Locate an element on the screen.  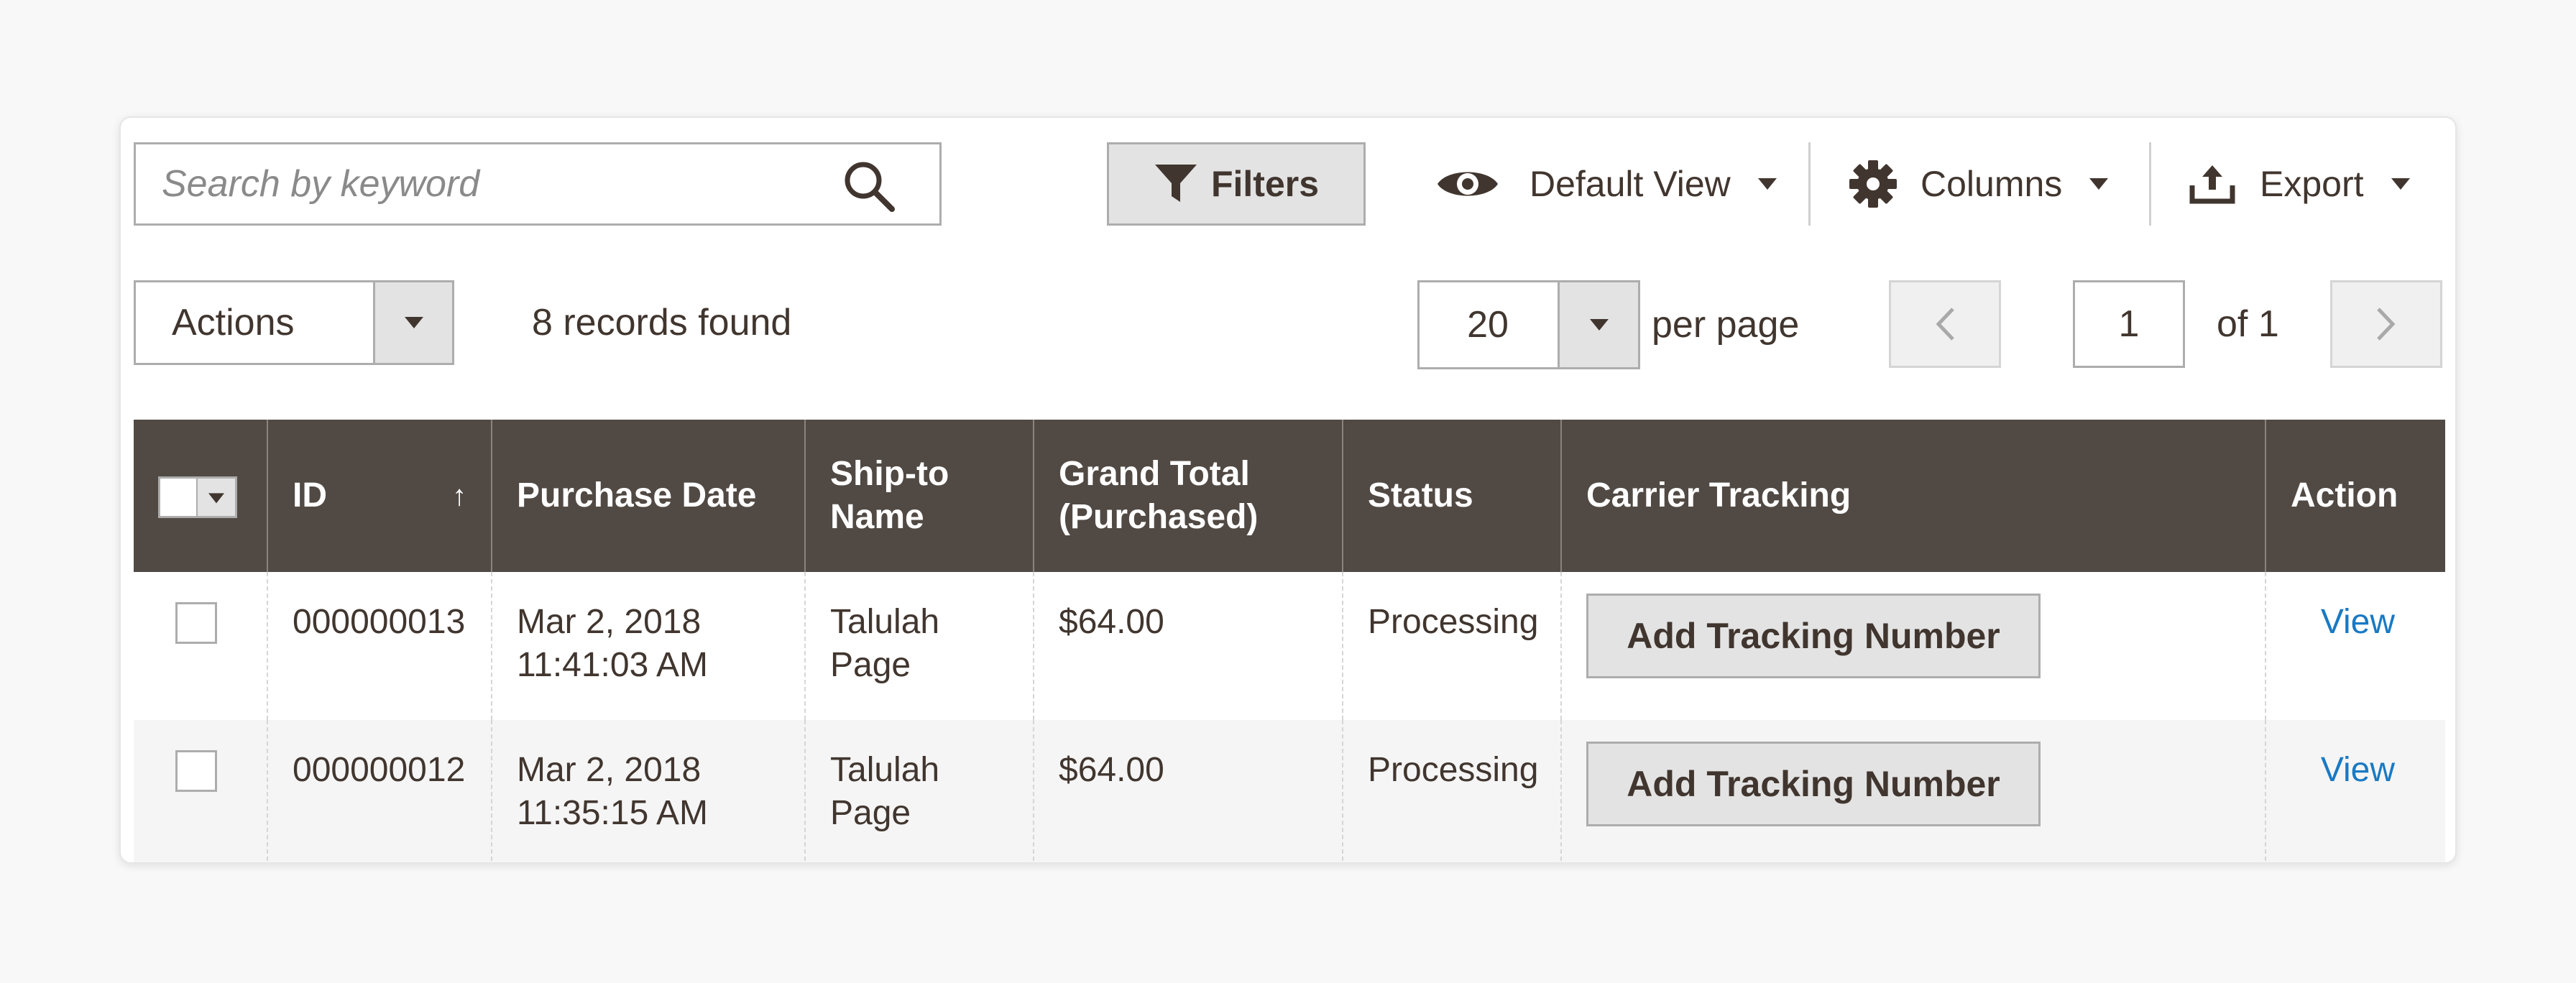
columns-label: Columns is located at coordinates (1991, 184).